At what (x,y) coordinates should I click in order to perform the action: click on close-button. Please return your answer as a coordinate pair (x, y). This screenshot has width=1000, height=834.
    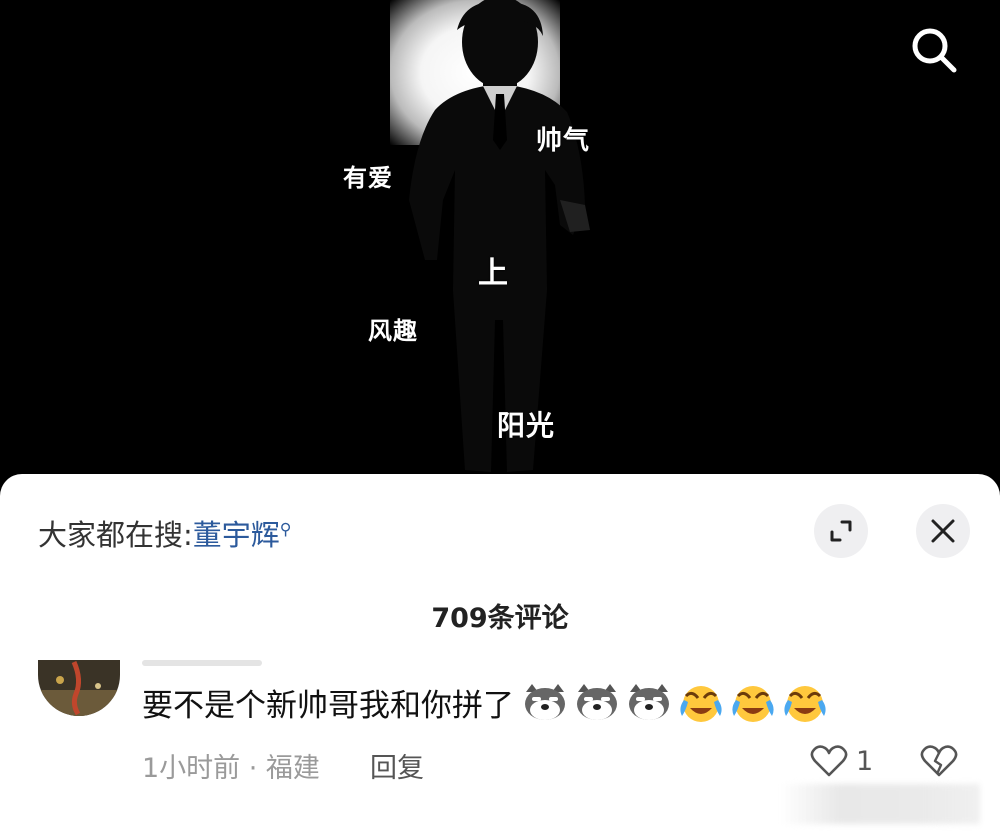
    Looking at the image, I should click on (943, 531).